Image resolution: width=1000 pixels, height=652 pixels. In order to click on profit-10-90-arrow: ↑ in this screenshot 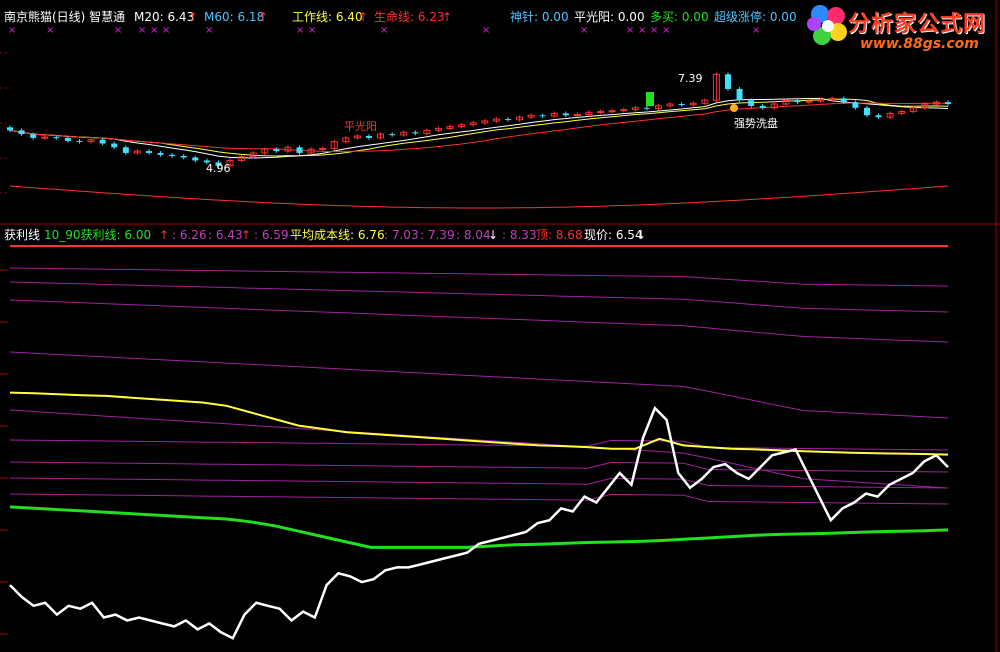, I will do `click(164, 235)`.